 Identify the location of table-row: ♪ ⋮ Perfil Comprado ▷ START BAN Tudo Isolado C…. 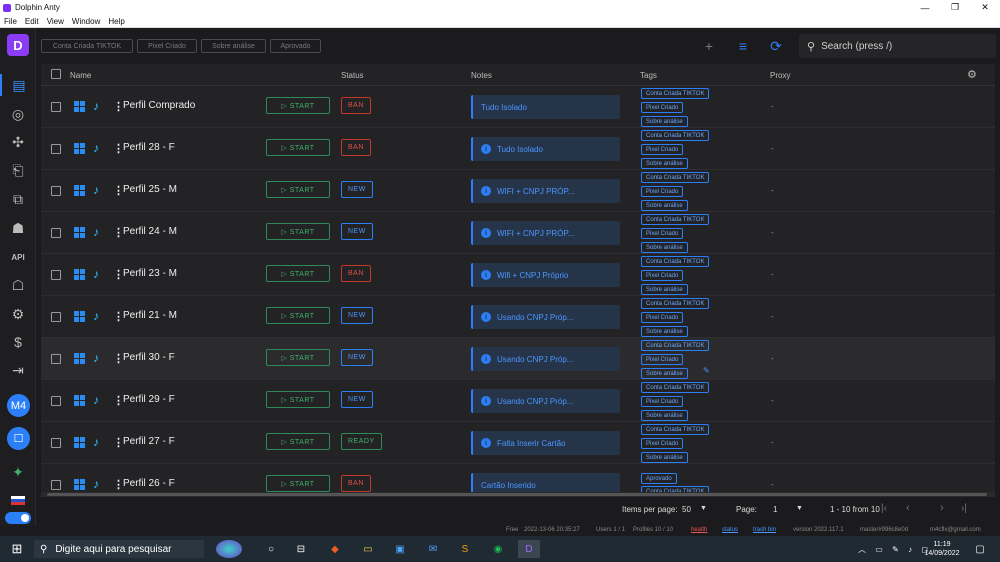
(518, 107).